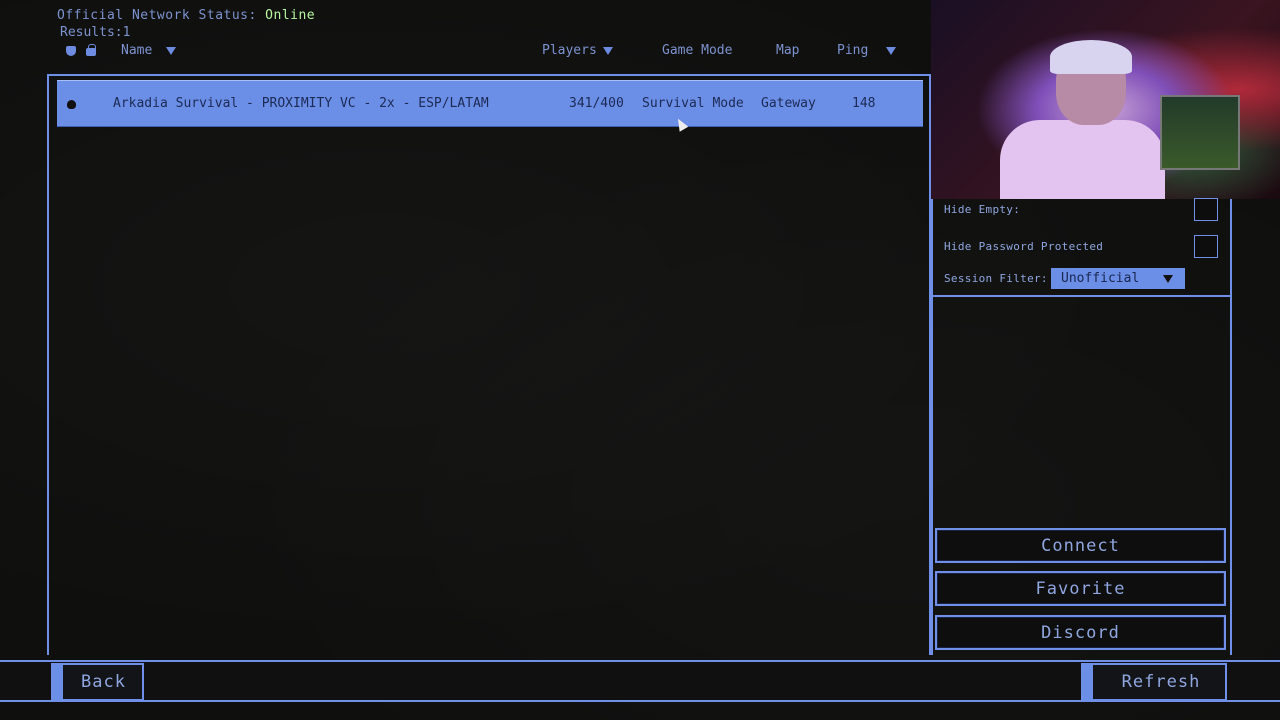 This screenshot has width=1280, height=720. I want to click on column-game-mode-label: Game Mode, so click(697, 50).